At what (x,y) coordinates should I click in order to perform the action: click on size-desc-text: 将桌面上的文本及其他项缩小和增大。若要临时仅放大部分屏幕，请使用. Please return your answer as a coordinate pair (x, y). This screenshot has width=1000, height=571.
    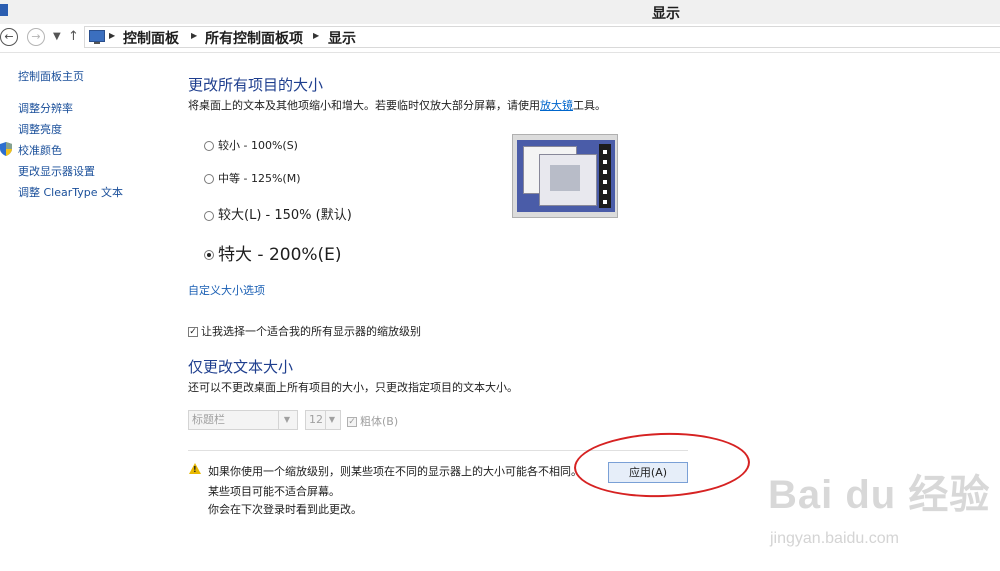
    Looking at the image, I should click on (364, 105).